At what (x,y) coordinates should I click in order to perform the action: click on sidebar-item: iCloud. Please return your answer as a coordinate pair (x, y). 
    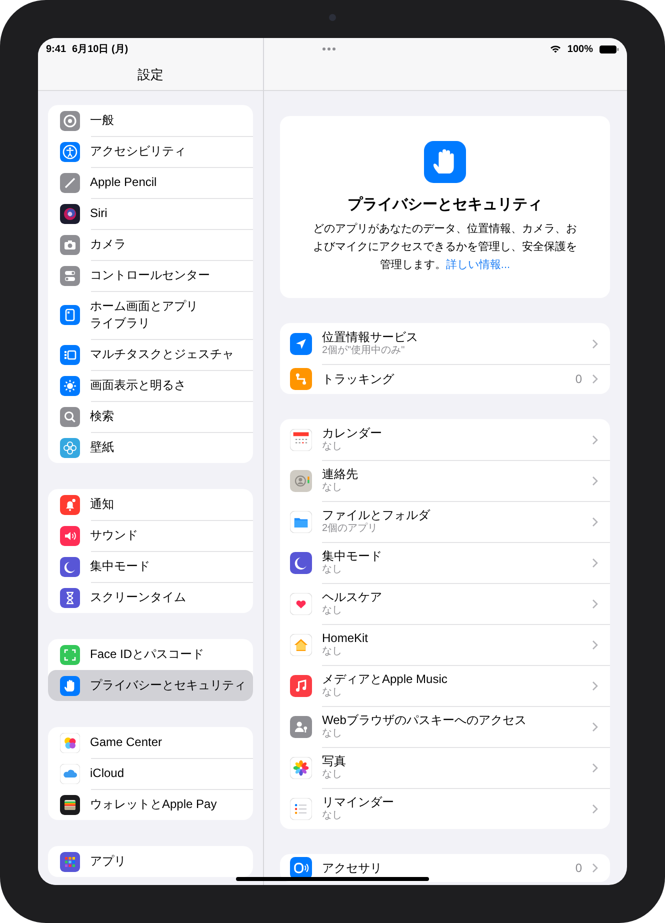
    Looking at the image, I should click on (150, 773).